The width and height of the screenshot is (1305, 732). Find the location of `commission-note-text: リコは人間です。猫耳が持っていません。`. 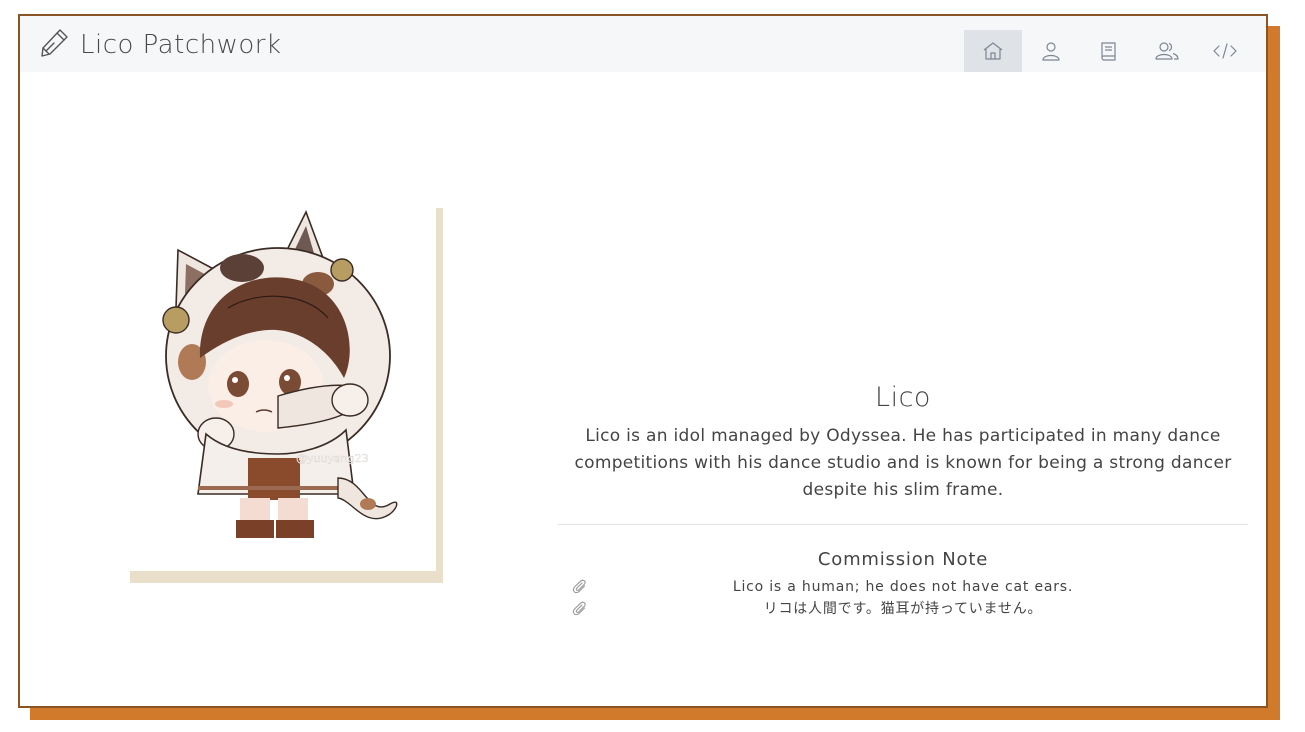

commission-note-text: リコは人間です。猫耳が持っていません。 is located at coordinates (903, 609).